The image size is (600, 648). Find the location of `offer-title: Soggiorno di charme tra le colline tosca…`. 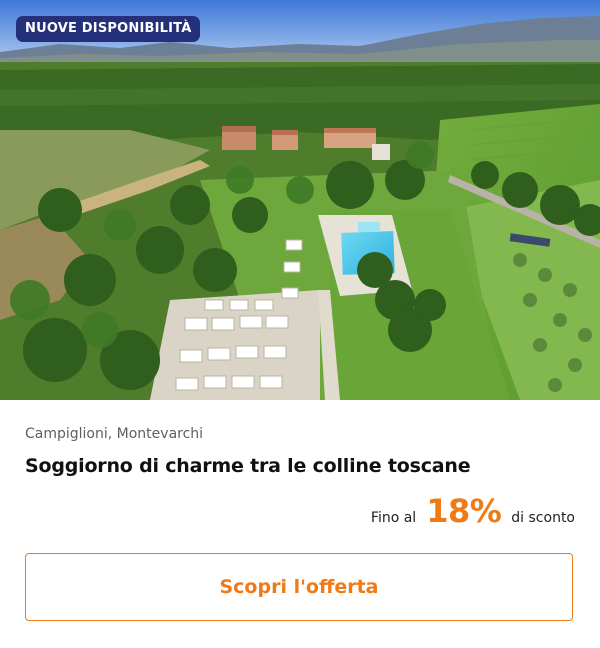

offer-title: Soggiorno di charme tra le colline tosca… is located at coordinates (248, 466).